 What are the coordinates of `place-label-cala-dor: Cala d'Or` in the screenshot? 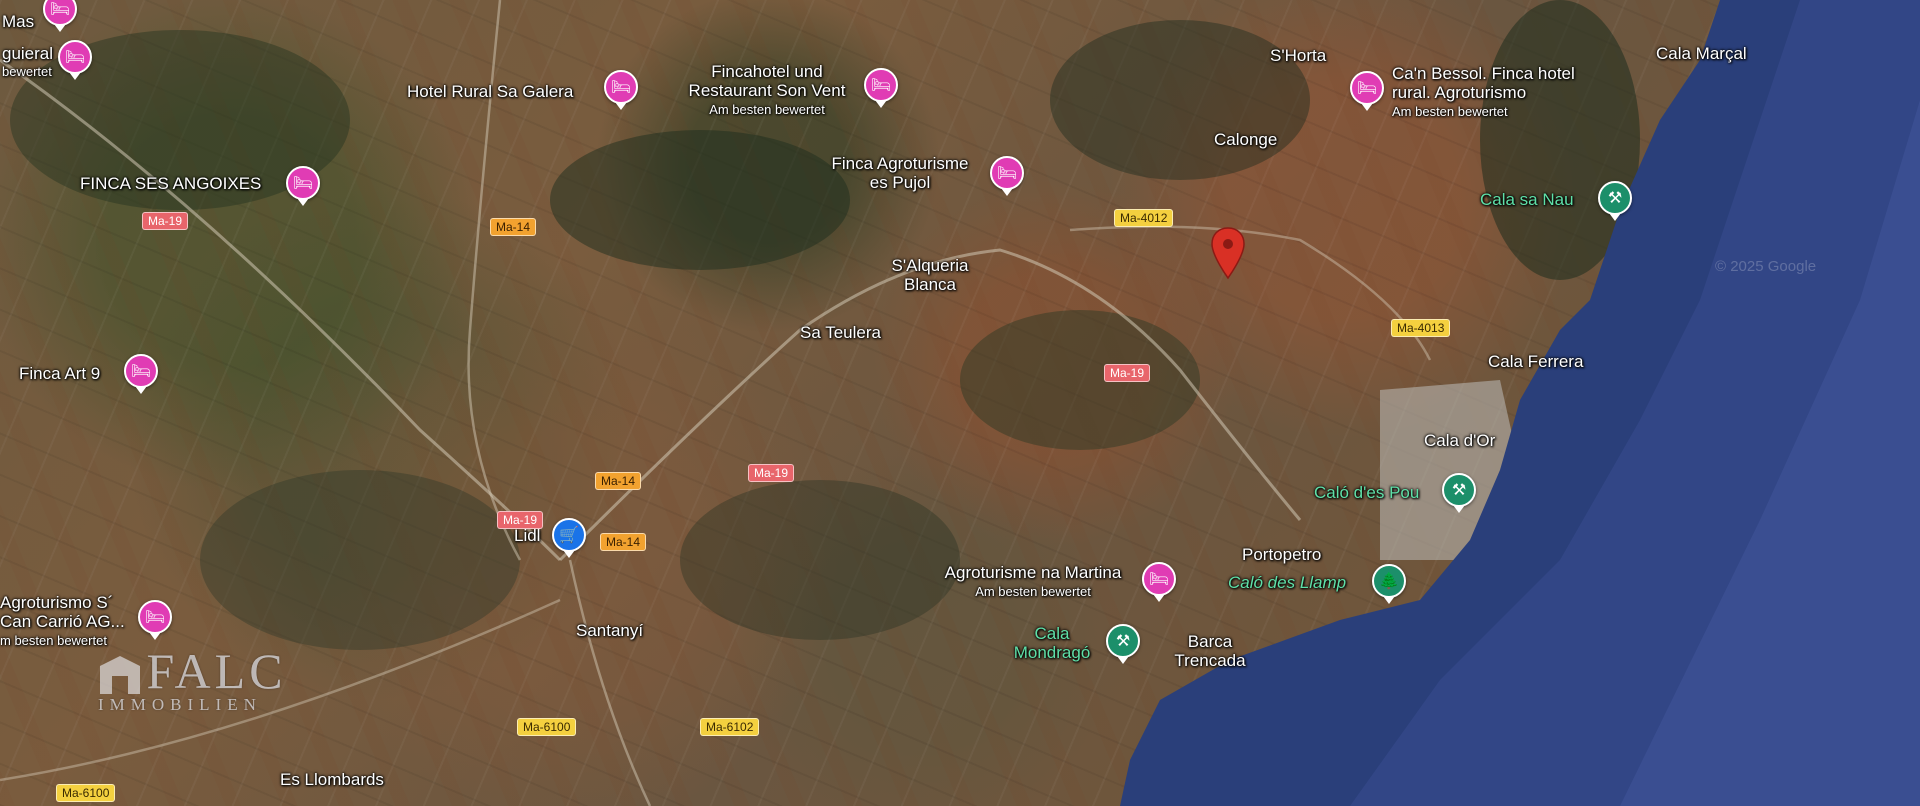 It's located at (1460, 440).